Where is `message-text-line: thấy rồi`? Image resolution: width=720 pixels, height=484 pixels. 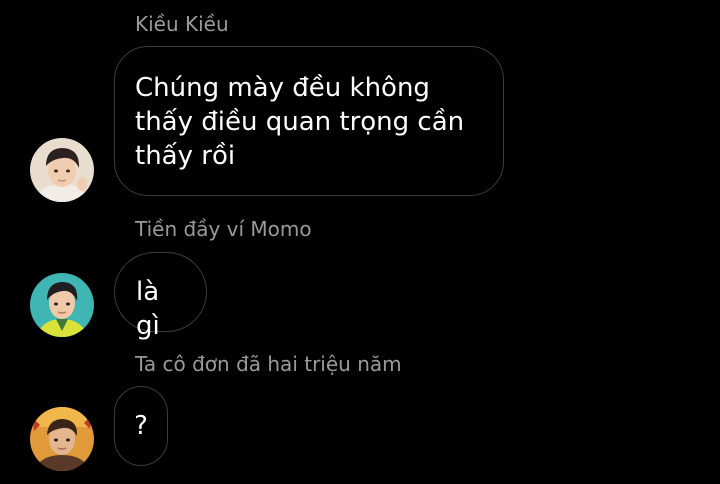 message-text-line: thấy rồi is located at coordinates (185, 156).